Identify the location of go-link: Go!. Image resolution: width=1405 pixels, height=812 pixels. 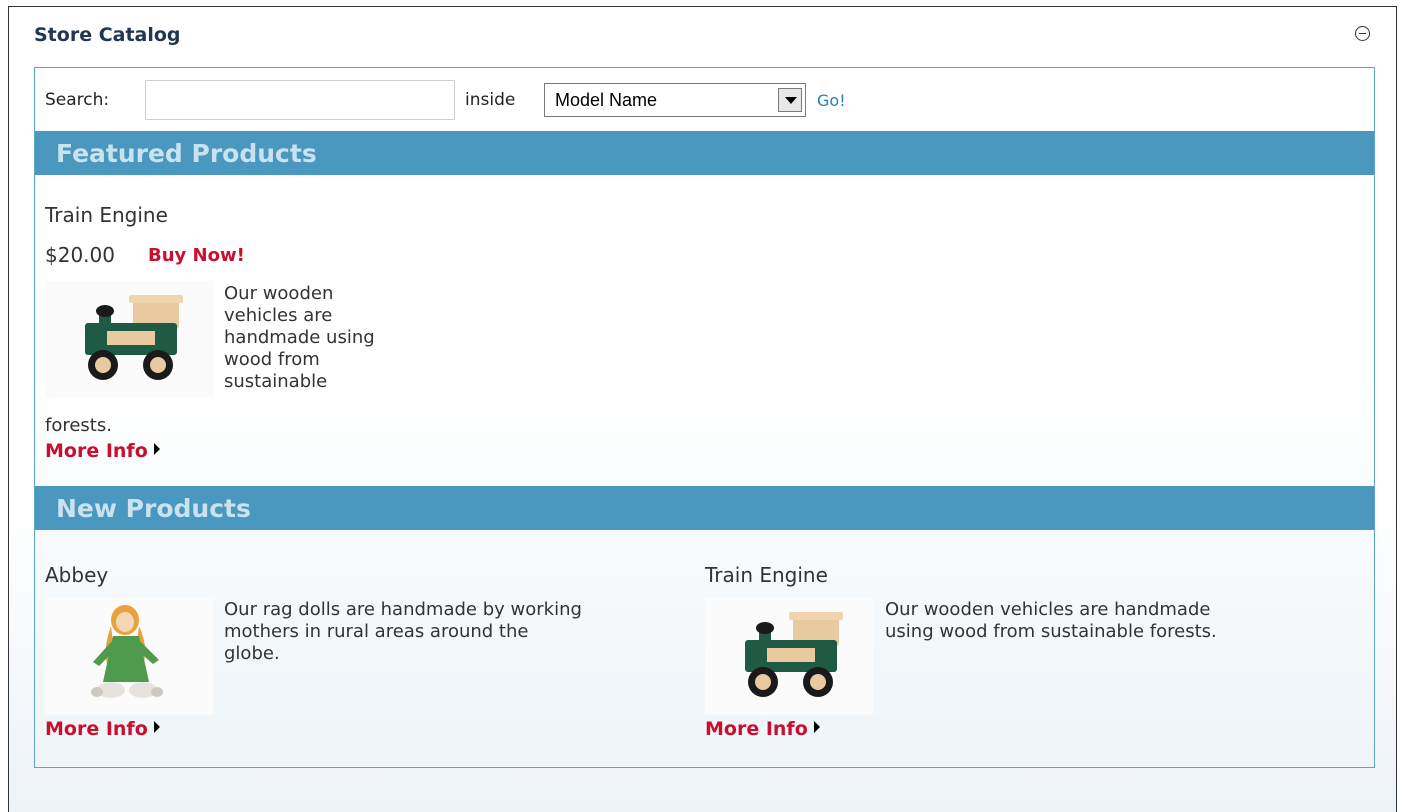
(831, 100).